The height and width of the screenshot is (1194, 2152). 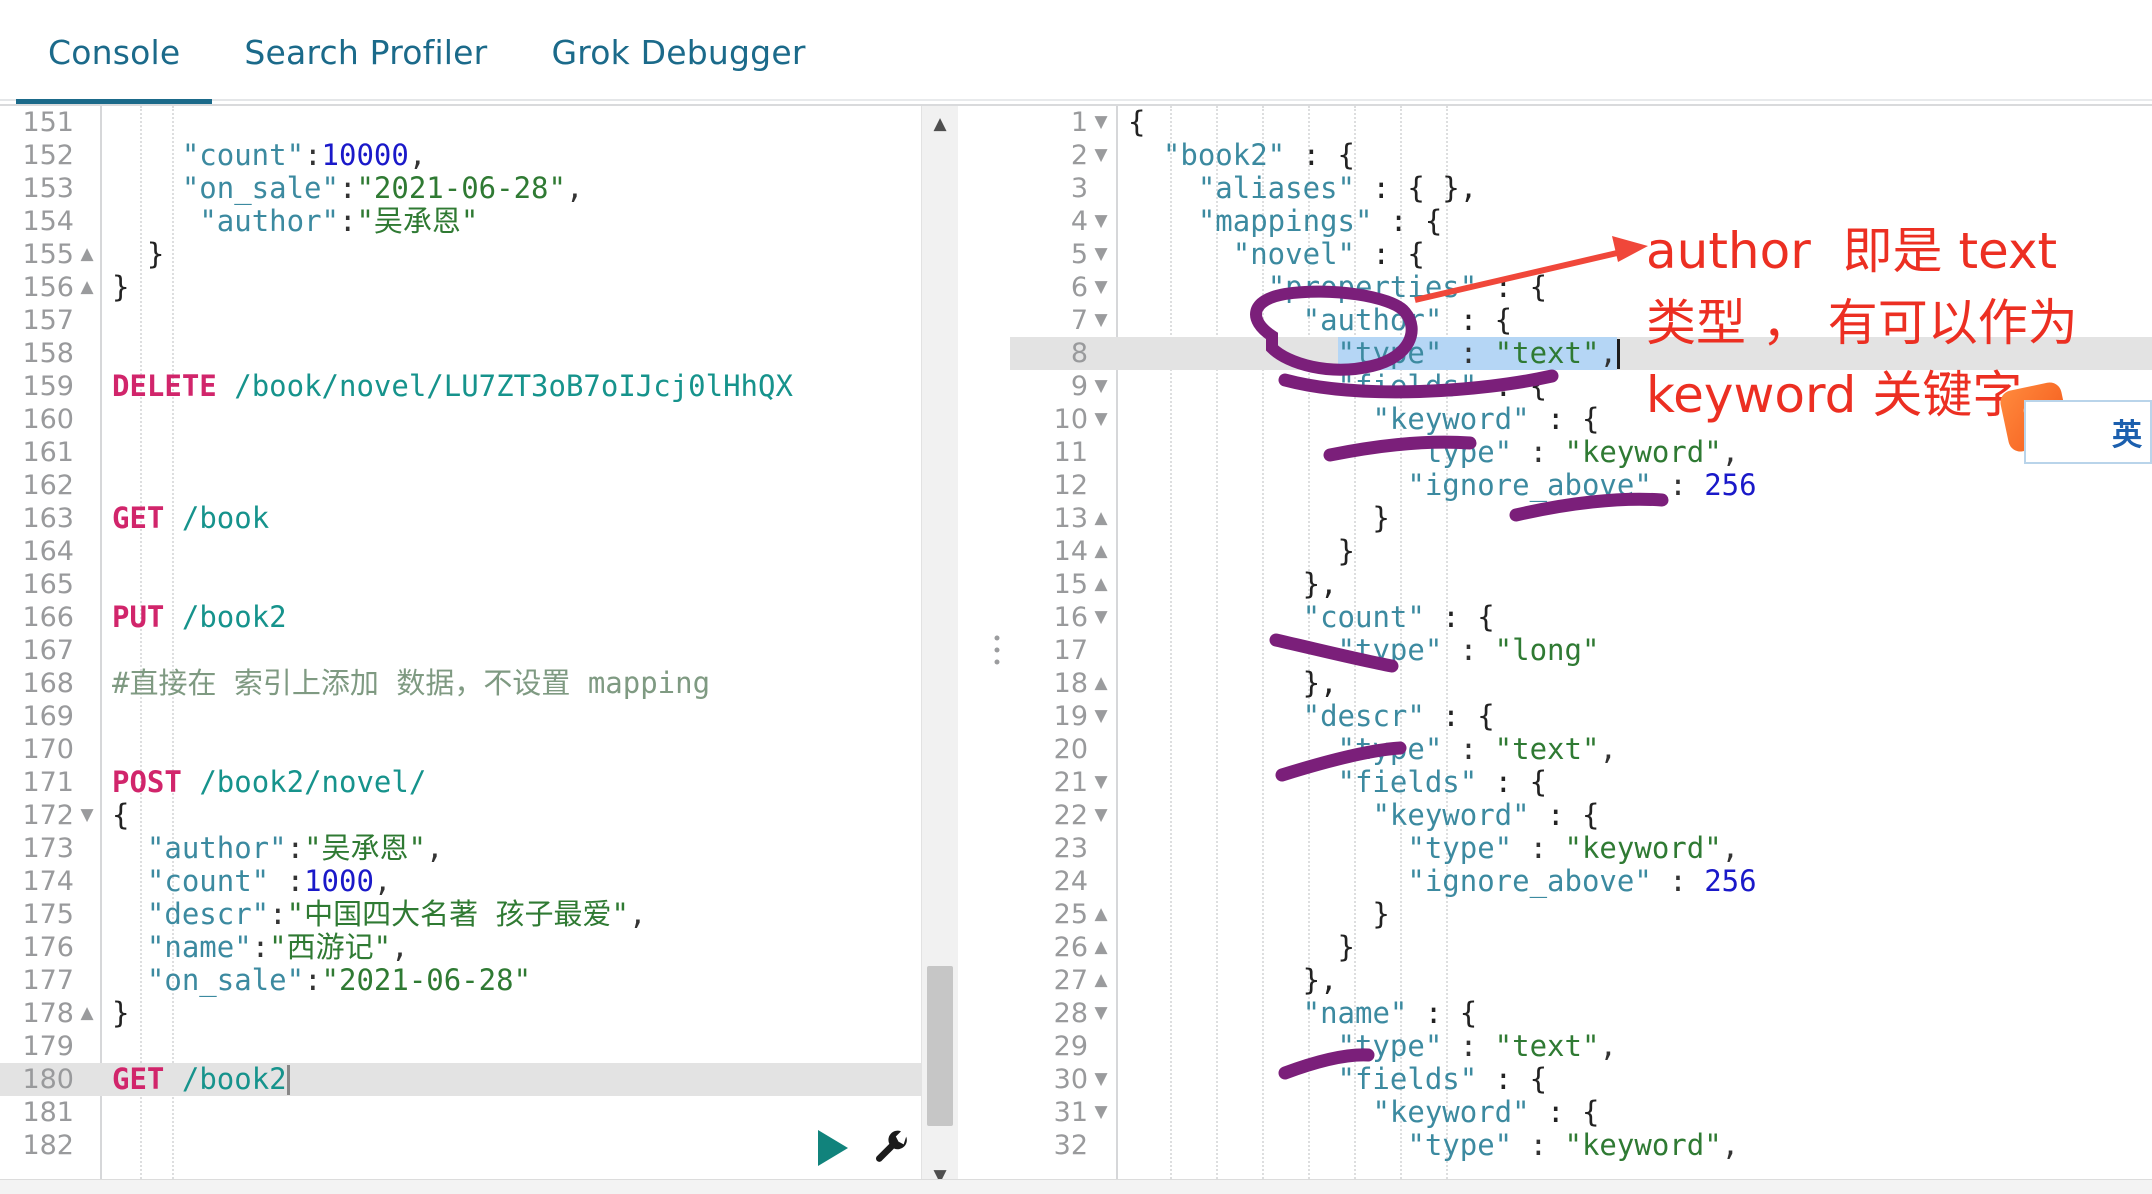 I want to click on run-request-play-icon, so click(x=833, y=1148).